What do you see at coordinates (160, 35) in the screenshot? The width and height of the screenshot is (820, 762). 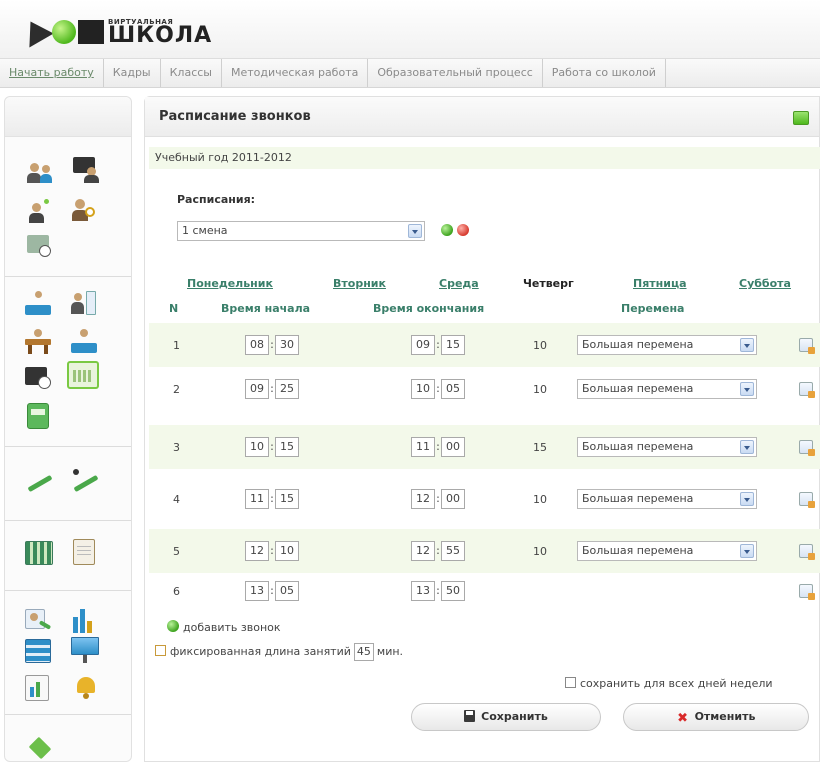 I see `logo-main-text: ШКОЛА` at bounding box center [160, 35].